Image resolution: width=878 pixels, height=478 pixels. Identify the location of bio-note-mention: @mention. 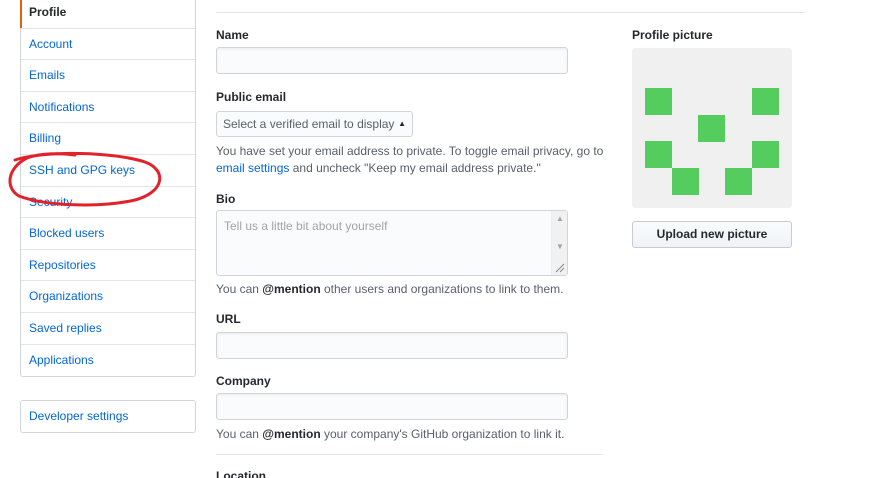
(291, 289).